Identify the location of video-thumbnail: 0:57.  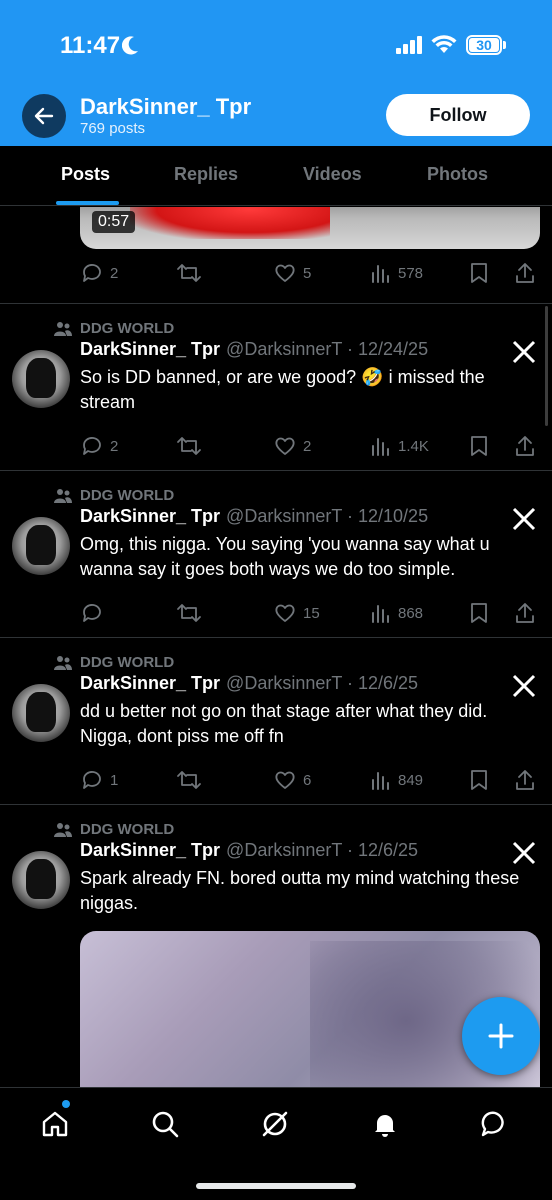
(310, 228).